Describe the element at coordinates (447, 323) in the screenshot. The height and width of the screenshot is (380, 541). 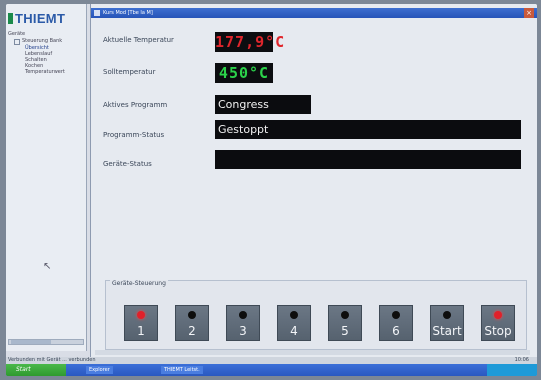
I see `start-button: Start` at that location.